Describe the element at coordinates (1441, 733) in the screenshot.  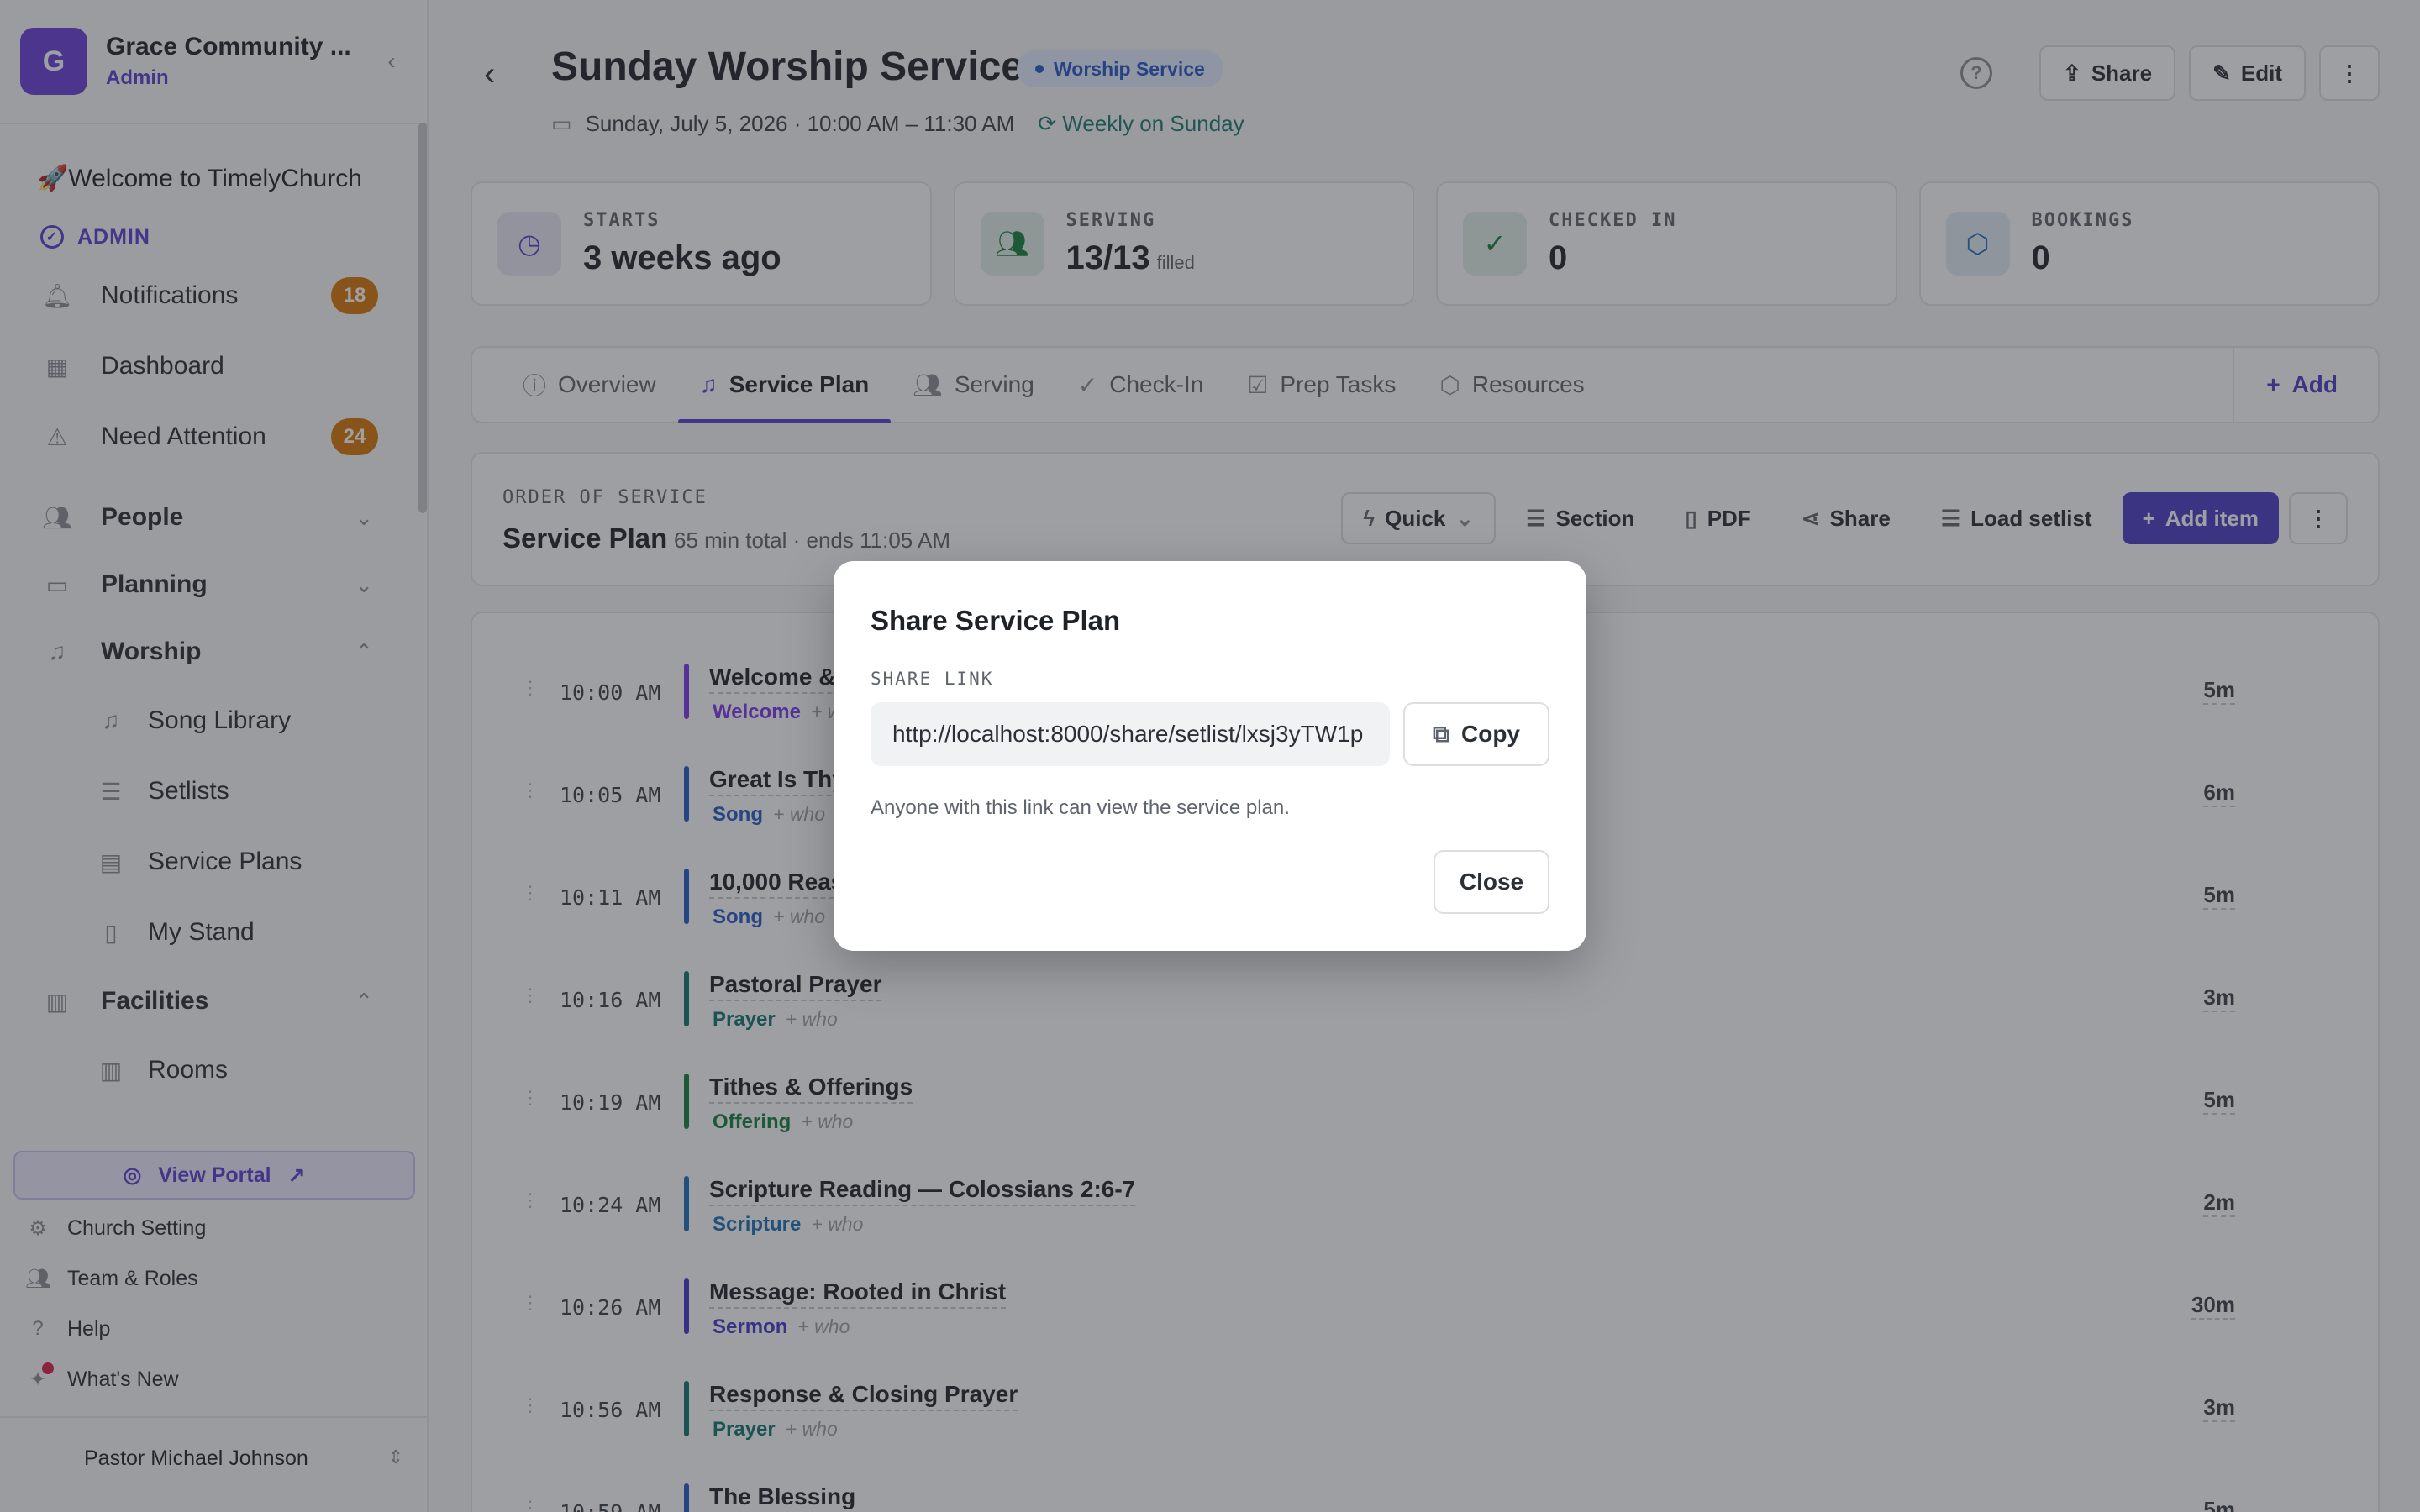
I see `clipboard-icon: ⧉` at that location.